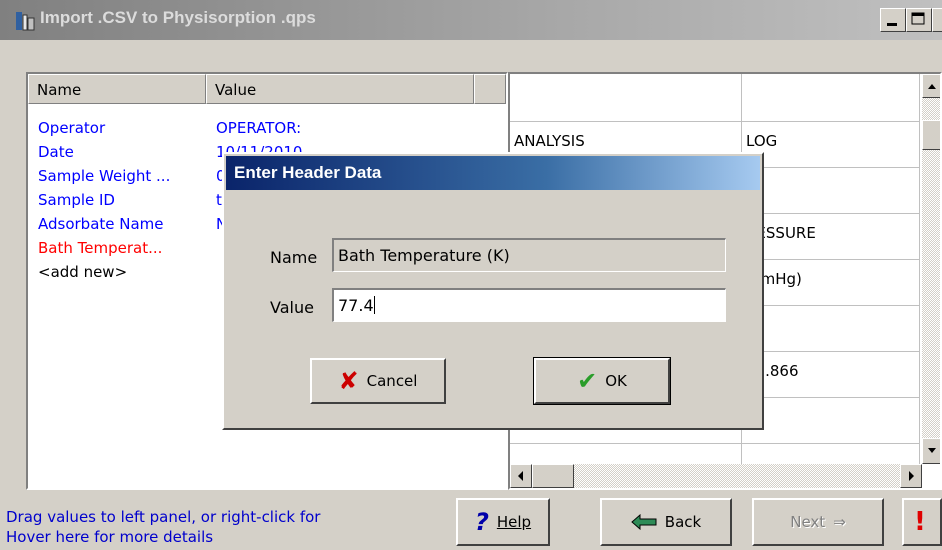 This screenshot has width=942, height=550. What do you see at coordinates (937, 20) in the screenshot?
I see `close-button` at bounding box center [937, 20].